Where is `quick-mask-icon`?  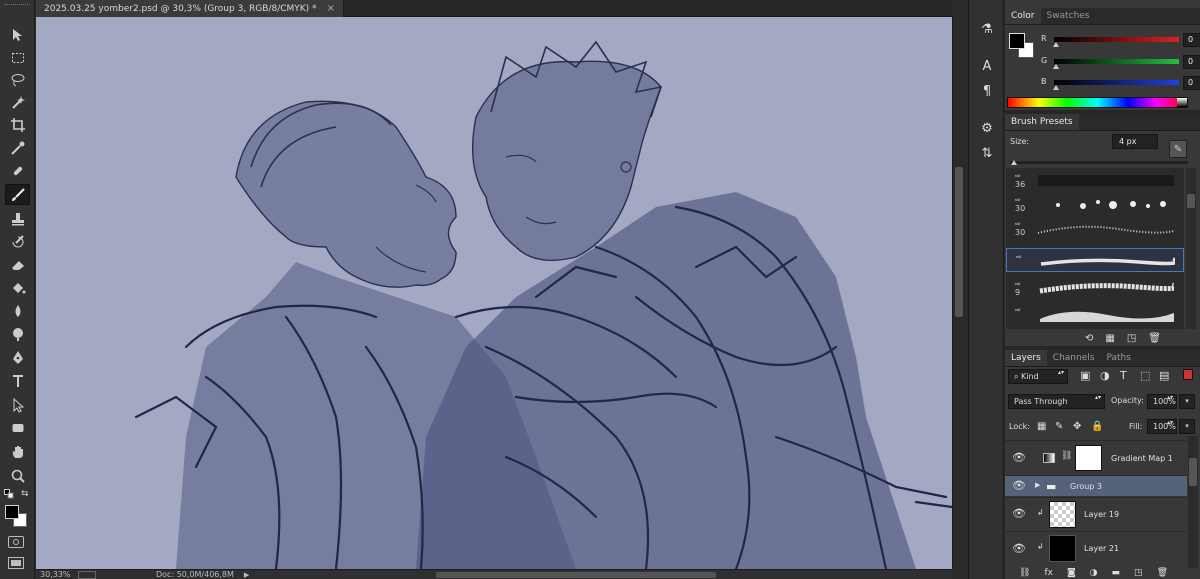
quick-mask-icon is located at coordinates (16, 542).